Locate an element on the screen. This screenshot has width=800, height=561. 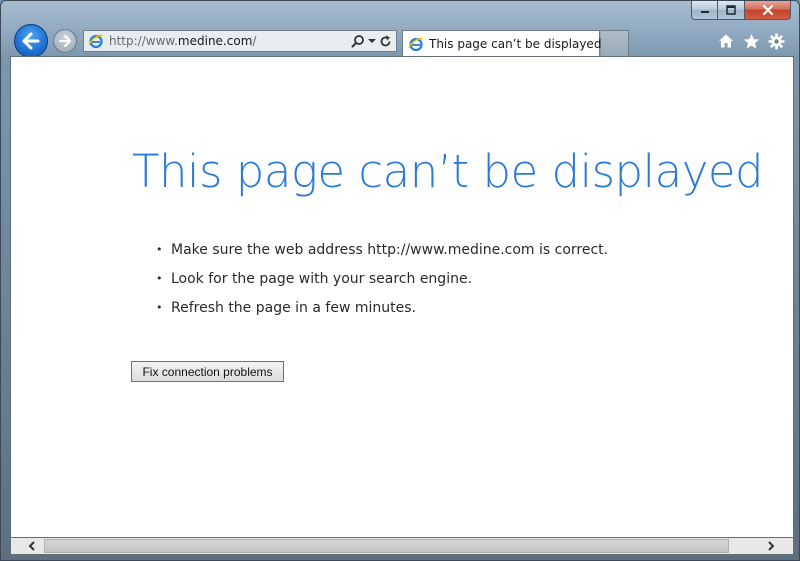
command-icons is located at coordinates (751, 41).